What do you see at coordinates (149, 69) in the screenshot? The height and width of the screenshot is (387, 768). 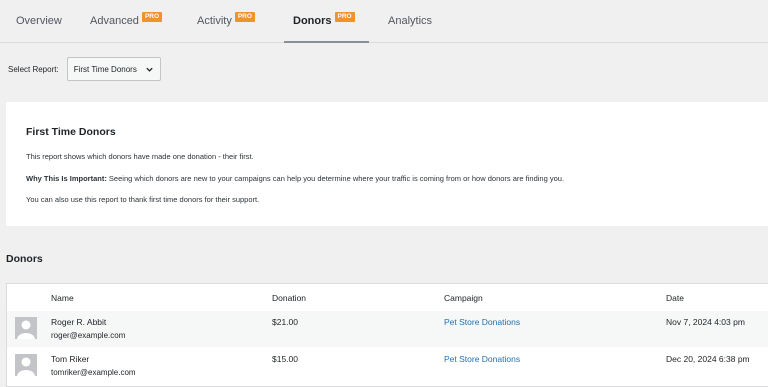 I see `chevron-down-icon` at bounding box center [149, 69].